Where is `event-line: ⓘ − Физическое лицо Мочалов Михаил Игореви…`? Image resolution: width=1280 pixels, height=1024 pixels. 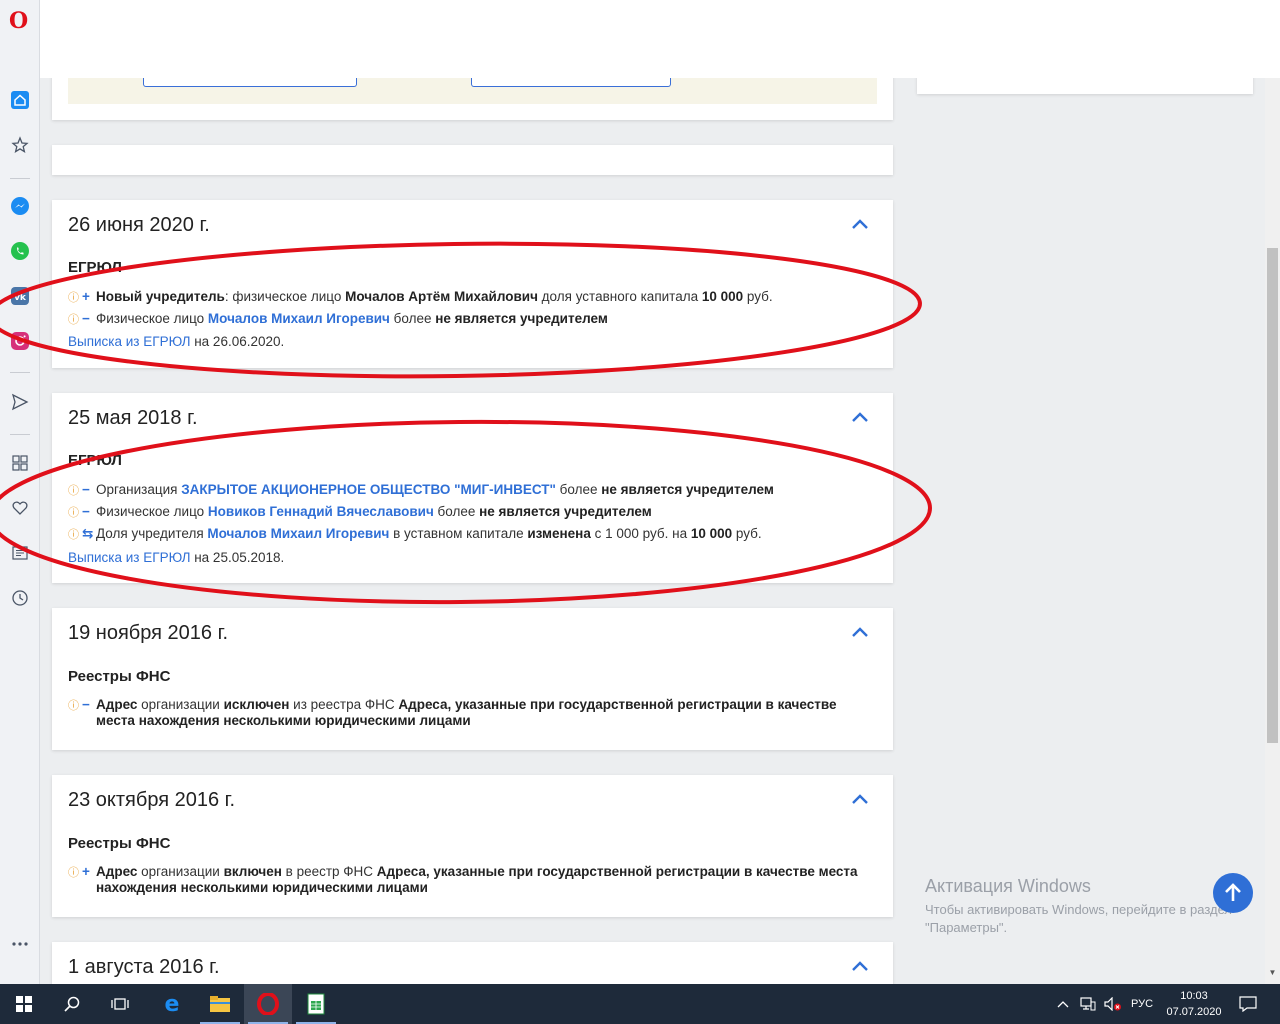 event-line: ⓘ − Физическое лицо Мочалов Михаил Игореви… is located at coordinates (470, 319).